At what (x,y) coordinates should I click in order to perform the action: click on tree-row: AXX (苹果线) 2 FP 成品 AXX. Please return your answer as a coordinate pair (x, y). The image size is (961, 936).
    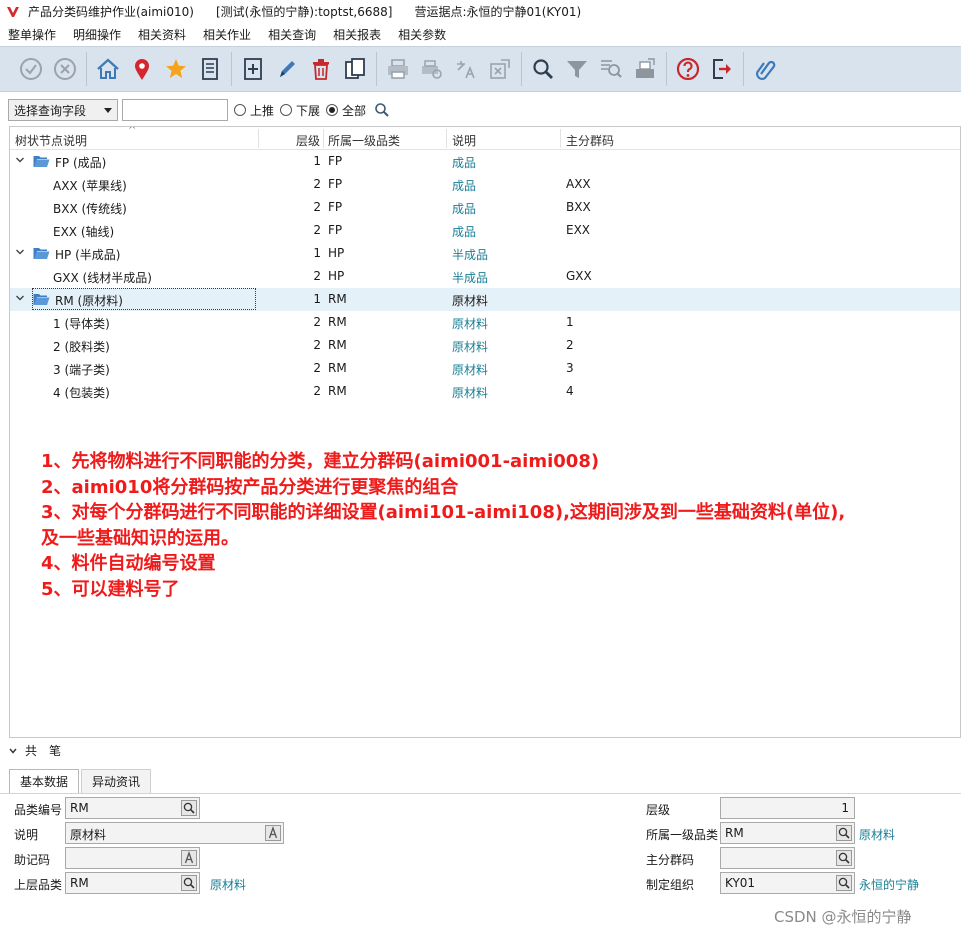
    Looking at the image, I should click on (485, 184).